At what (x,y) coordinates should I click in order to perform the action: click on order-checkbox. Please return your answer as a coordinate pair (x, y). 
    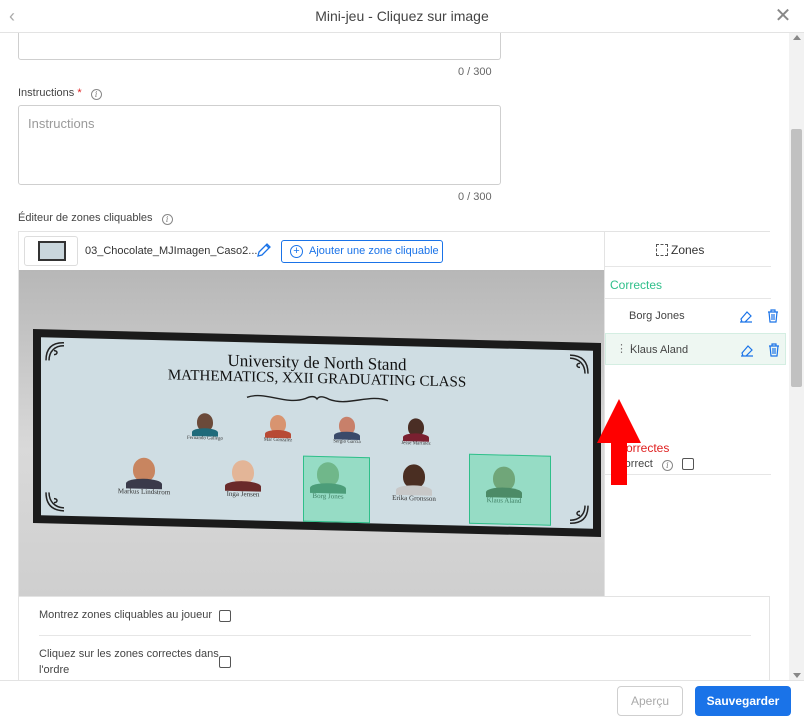
    Looking at the image, I should click on (225, 662).